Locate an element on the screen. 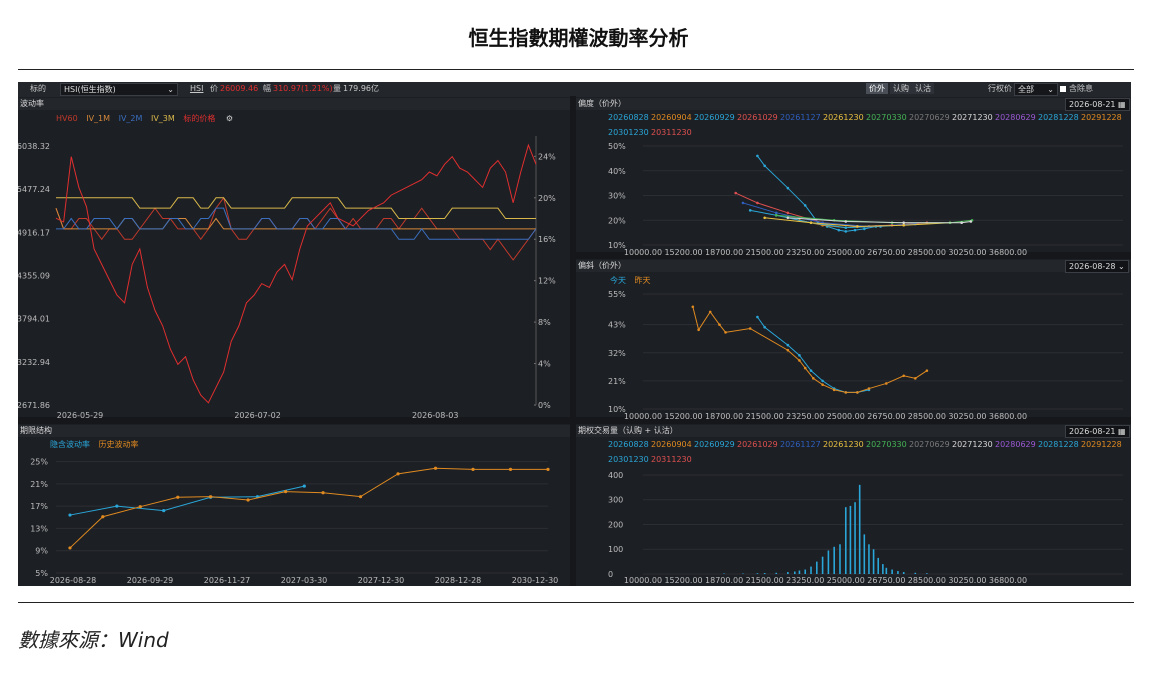  skew-x-tick: 18700.00 is located at coordinates (724, 252).